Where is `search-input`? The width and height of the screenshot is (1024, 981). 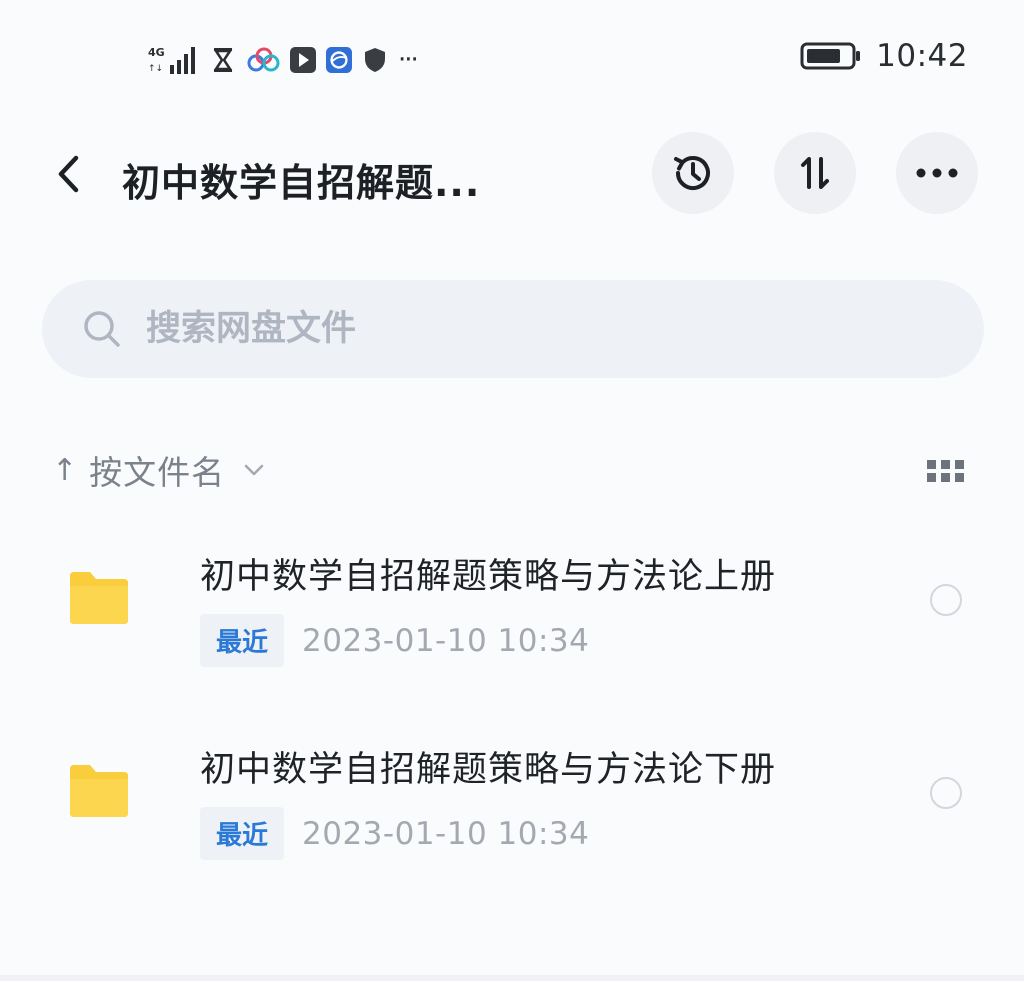
search-input is located at coordinates (496, 329).